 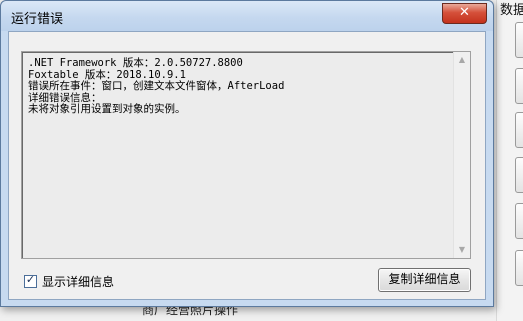 I want to click on close-button: ✕, so click(x=464, y=13).